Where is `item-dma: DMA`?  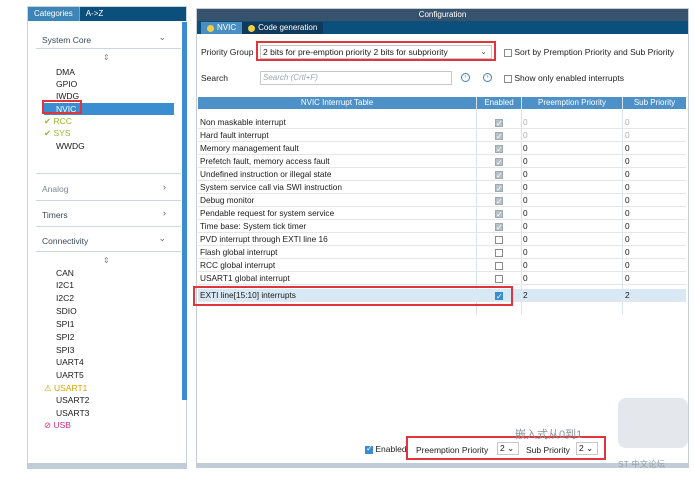 item-dma: DMA is located at coordinates (65, 72).